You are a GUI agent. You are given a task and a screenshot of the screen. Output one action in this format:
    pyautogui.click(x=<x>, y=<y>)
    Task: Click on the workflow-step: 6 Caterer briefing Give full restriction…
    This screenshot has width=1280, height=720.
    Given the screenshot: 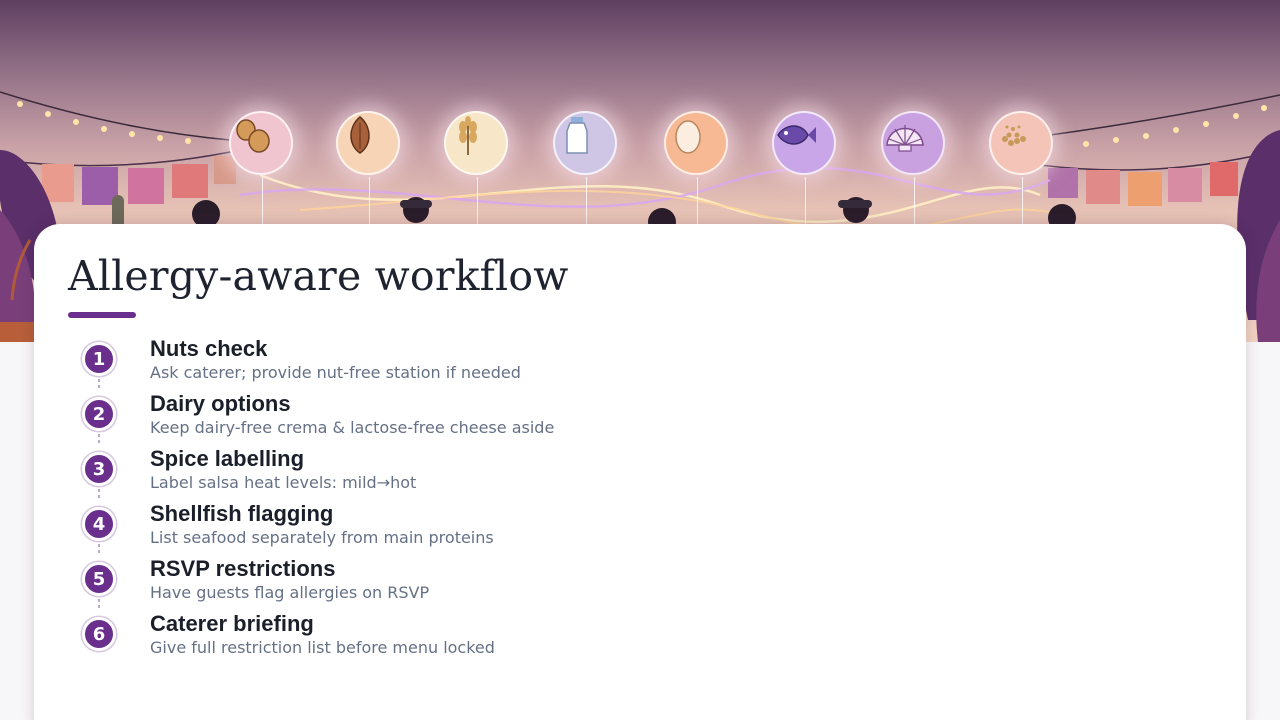 What is the action you would take?
    pyautogui.click(x=432, y=638)
    